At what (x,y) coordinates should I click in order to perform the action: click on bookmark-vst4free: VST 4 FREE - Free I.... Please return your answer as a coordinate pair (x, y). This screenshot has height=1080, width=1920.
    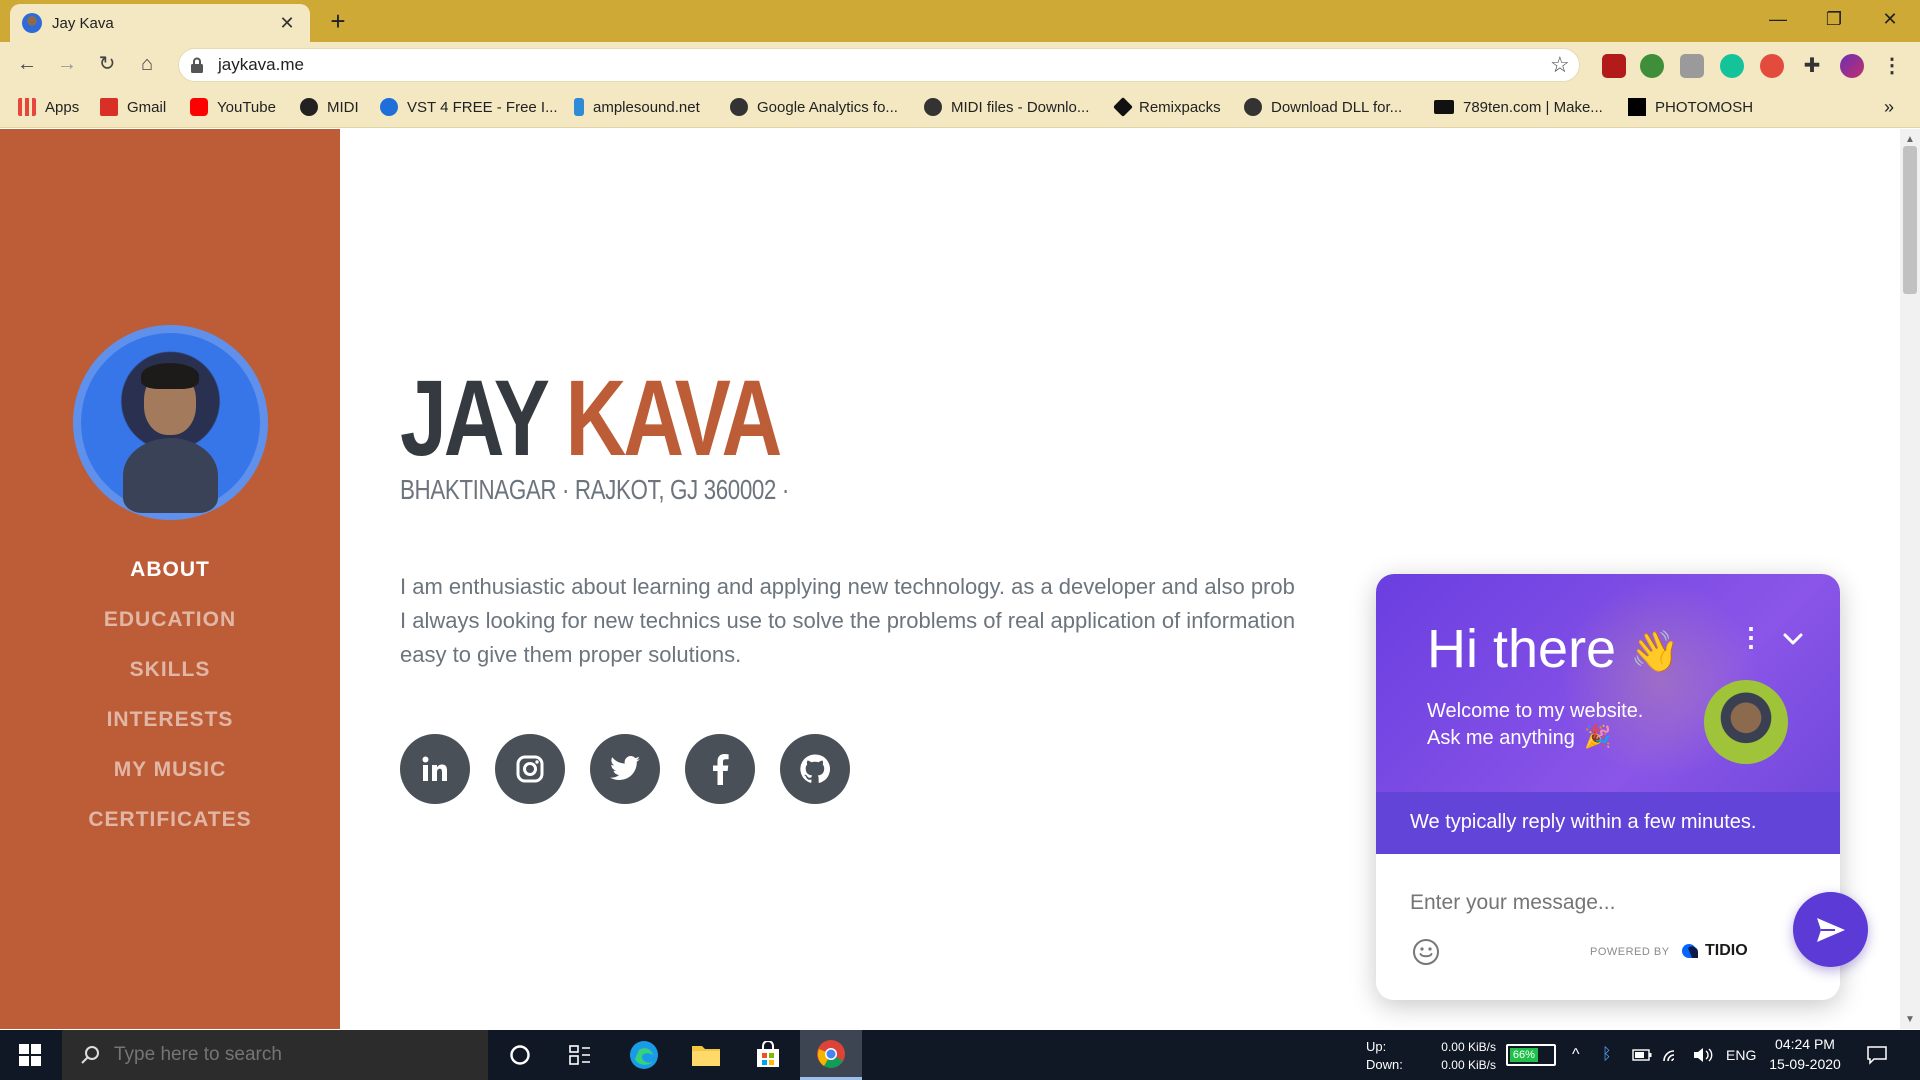
    Looking at the image, I should click on (469, 107).